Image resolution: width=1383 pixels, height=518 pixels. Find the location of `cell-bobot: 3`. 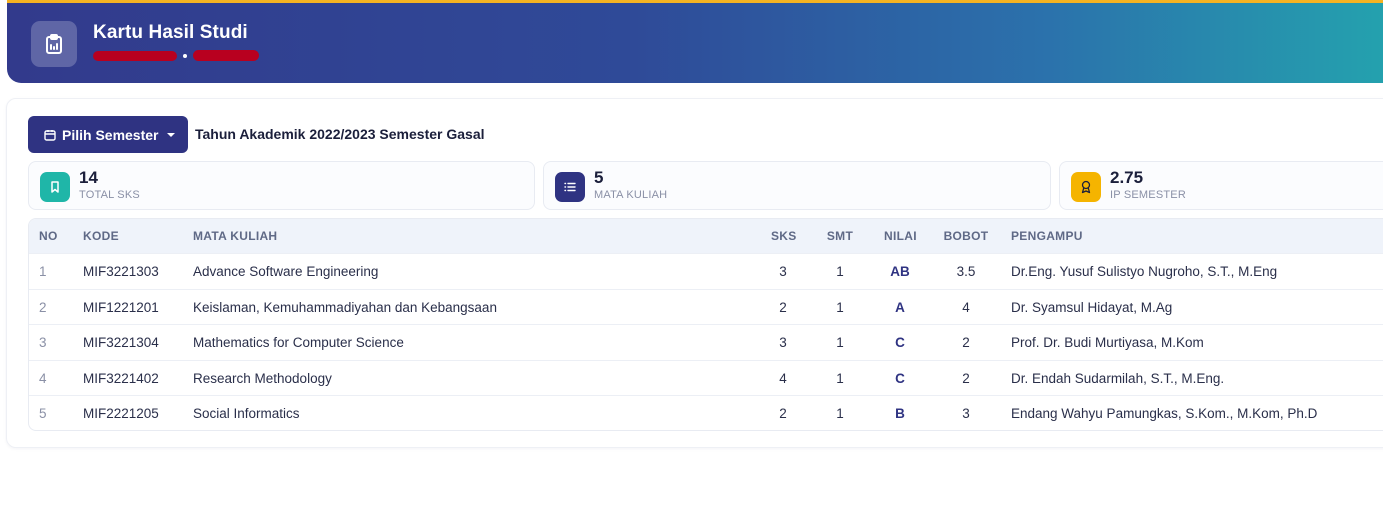

cell-bobot: 3 is located at coordinates (966, 413).